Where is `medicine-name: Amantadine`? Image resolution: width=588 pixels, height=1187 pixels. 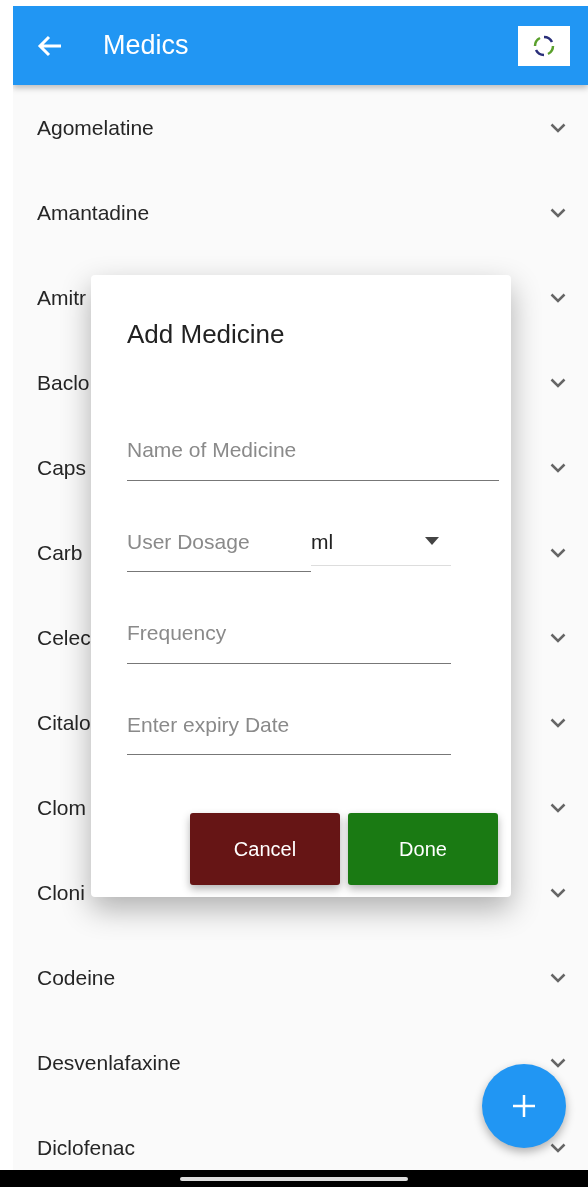 medicine-name: Amantadine is located at coordinates (93, 212).